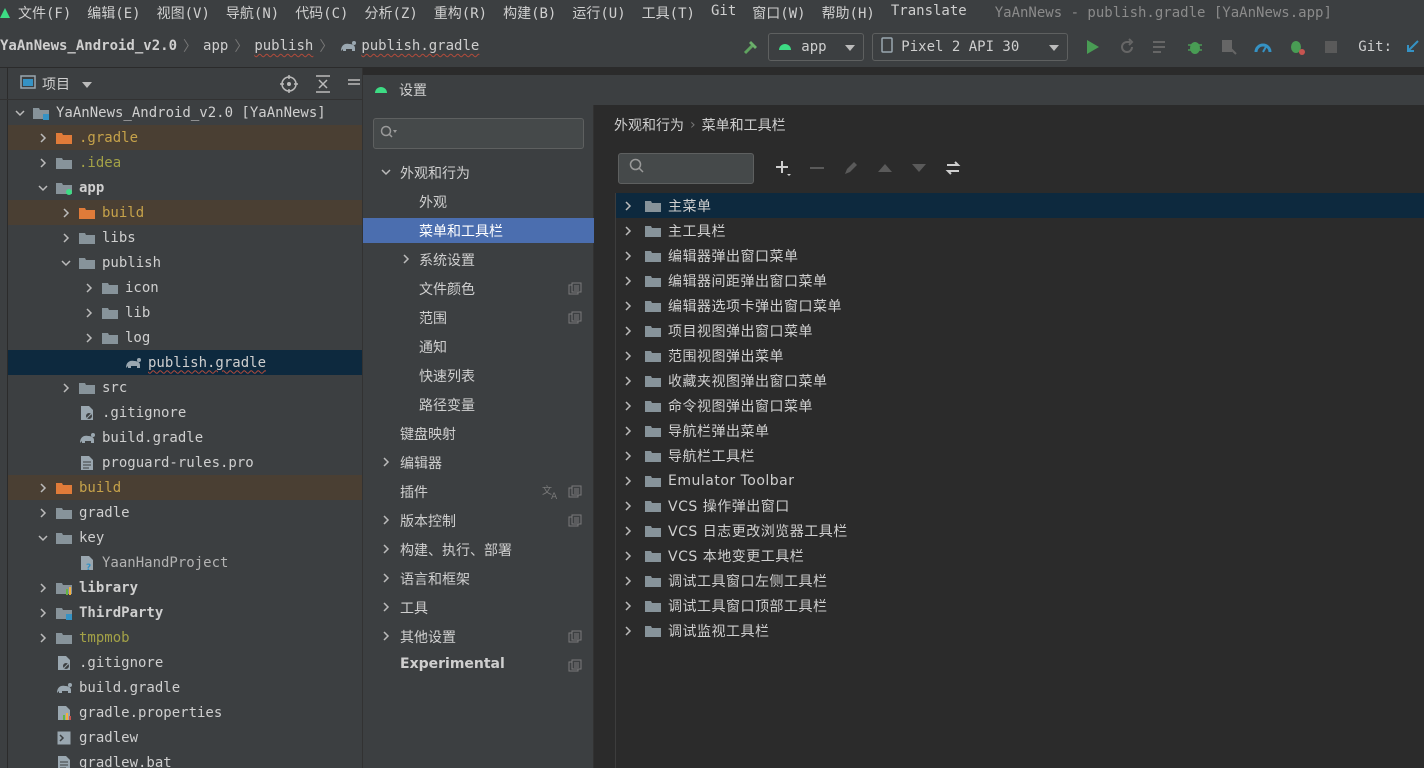 This screenshot has width=1424, height=768. I want to click on project-tree-row: library, so click(185, 587).